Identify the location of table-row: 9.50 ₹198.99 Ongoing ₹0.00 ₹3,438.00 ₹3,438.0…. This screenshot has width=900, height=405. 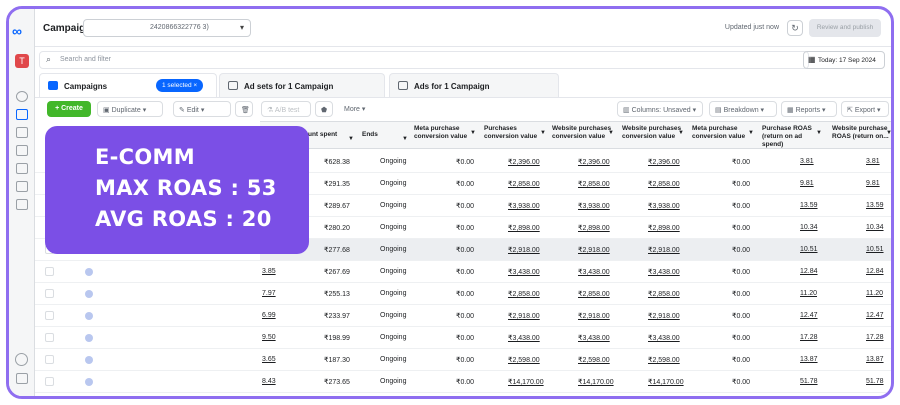
(575, 338).